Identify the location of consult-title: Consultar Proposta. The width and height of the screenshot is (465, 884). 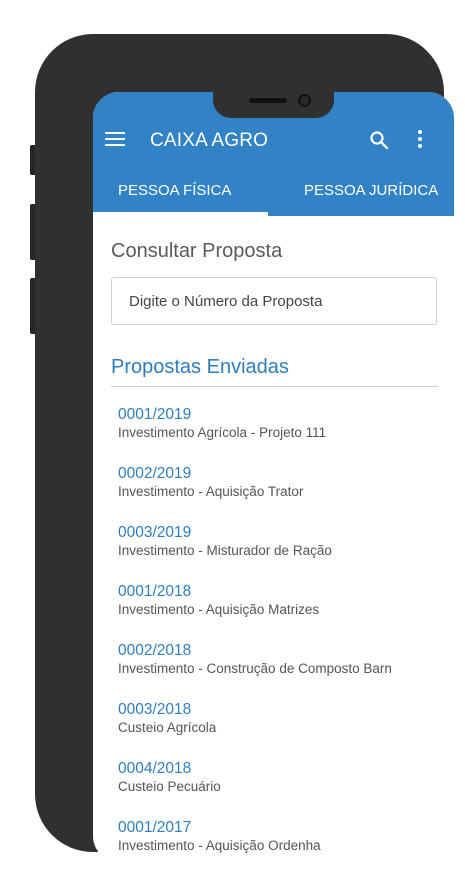
(196, 251).